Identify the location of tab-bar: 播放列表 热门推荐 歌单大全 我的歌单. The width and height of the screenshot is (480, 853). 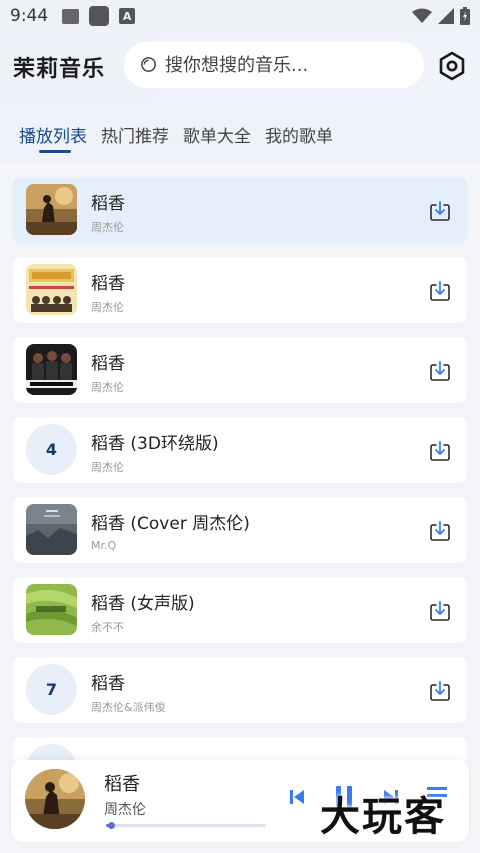
(240, 132).